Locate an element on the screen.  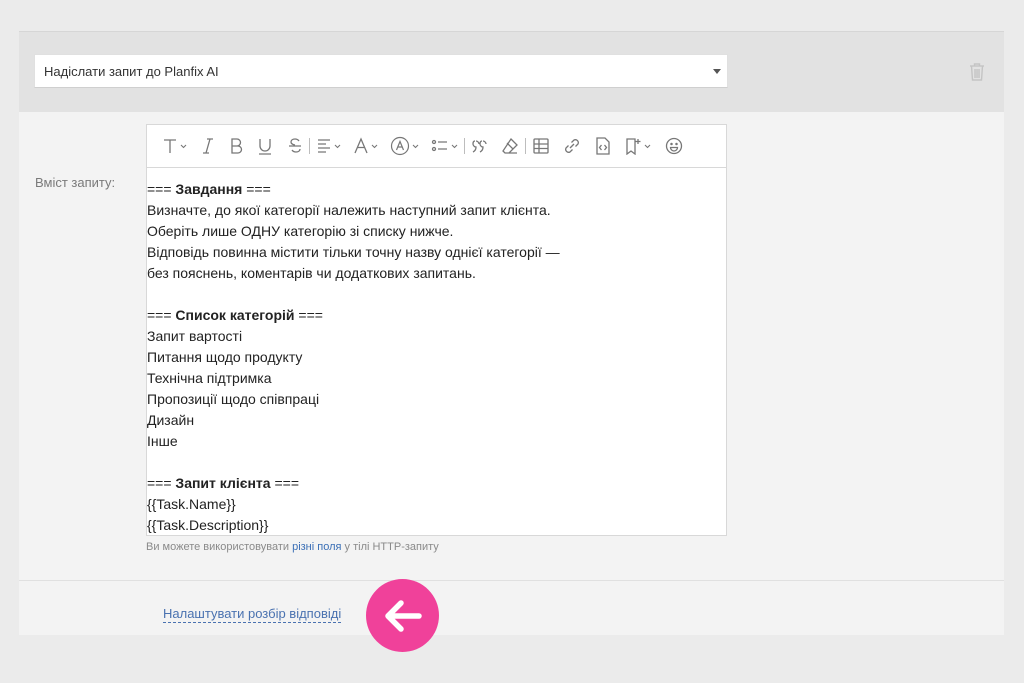
fields-link: різні поля is located at coordinates (316, 547).